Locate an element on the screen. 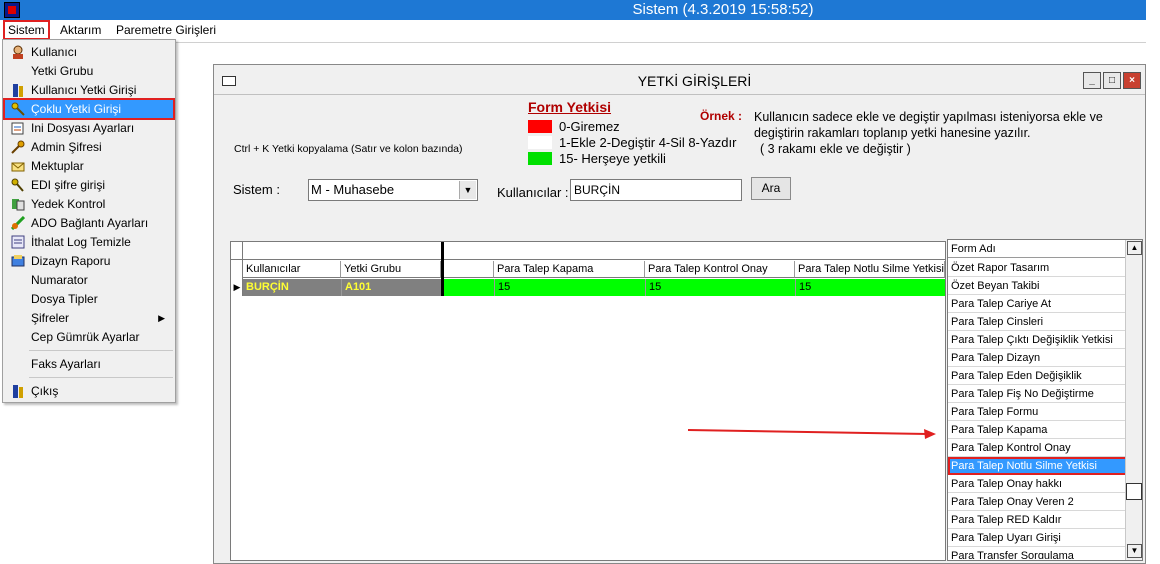 This screenshot has height=564, width=1160. menubar: Sistem Aktarım Paremetre Girişleri is located at coordinates (573, 30).